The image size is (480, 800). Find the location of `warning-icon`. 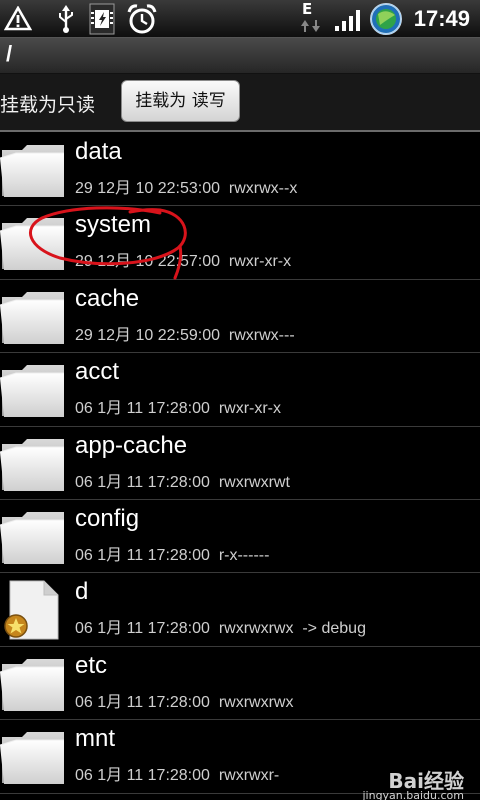

warning-icon is located at coordinates (18, 18).